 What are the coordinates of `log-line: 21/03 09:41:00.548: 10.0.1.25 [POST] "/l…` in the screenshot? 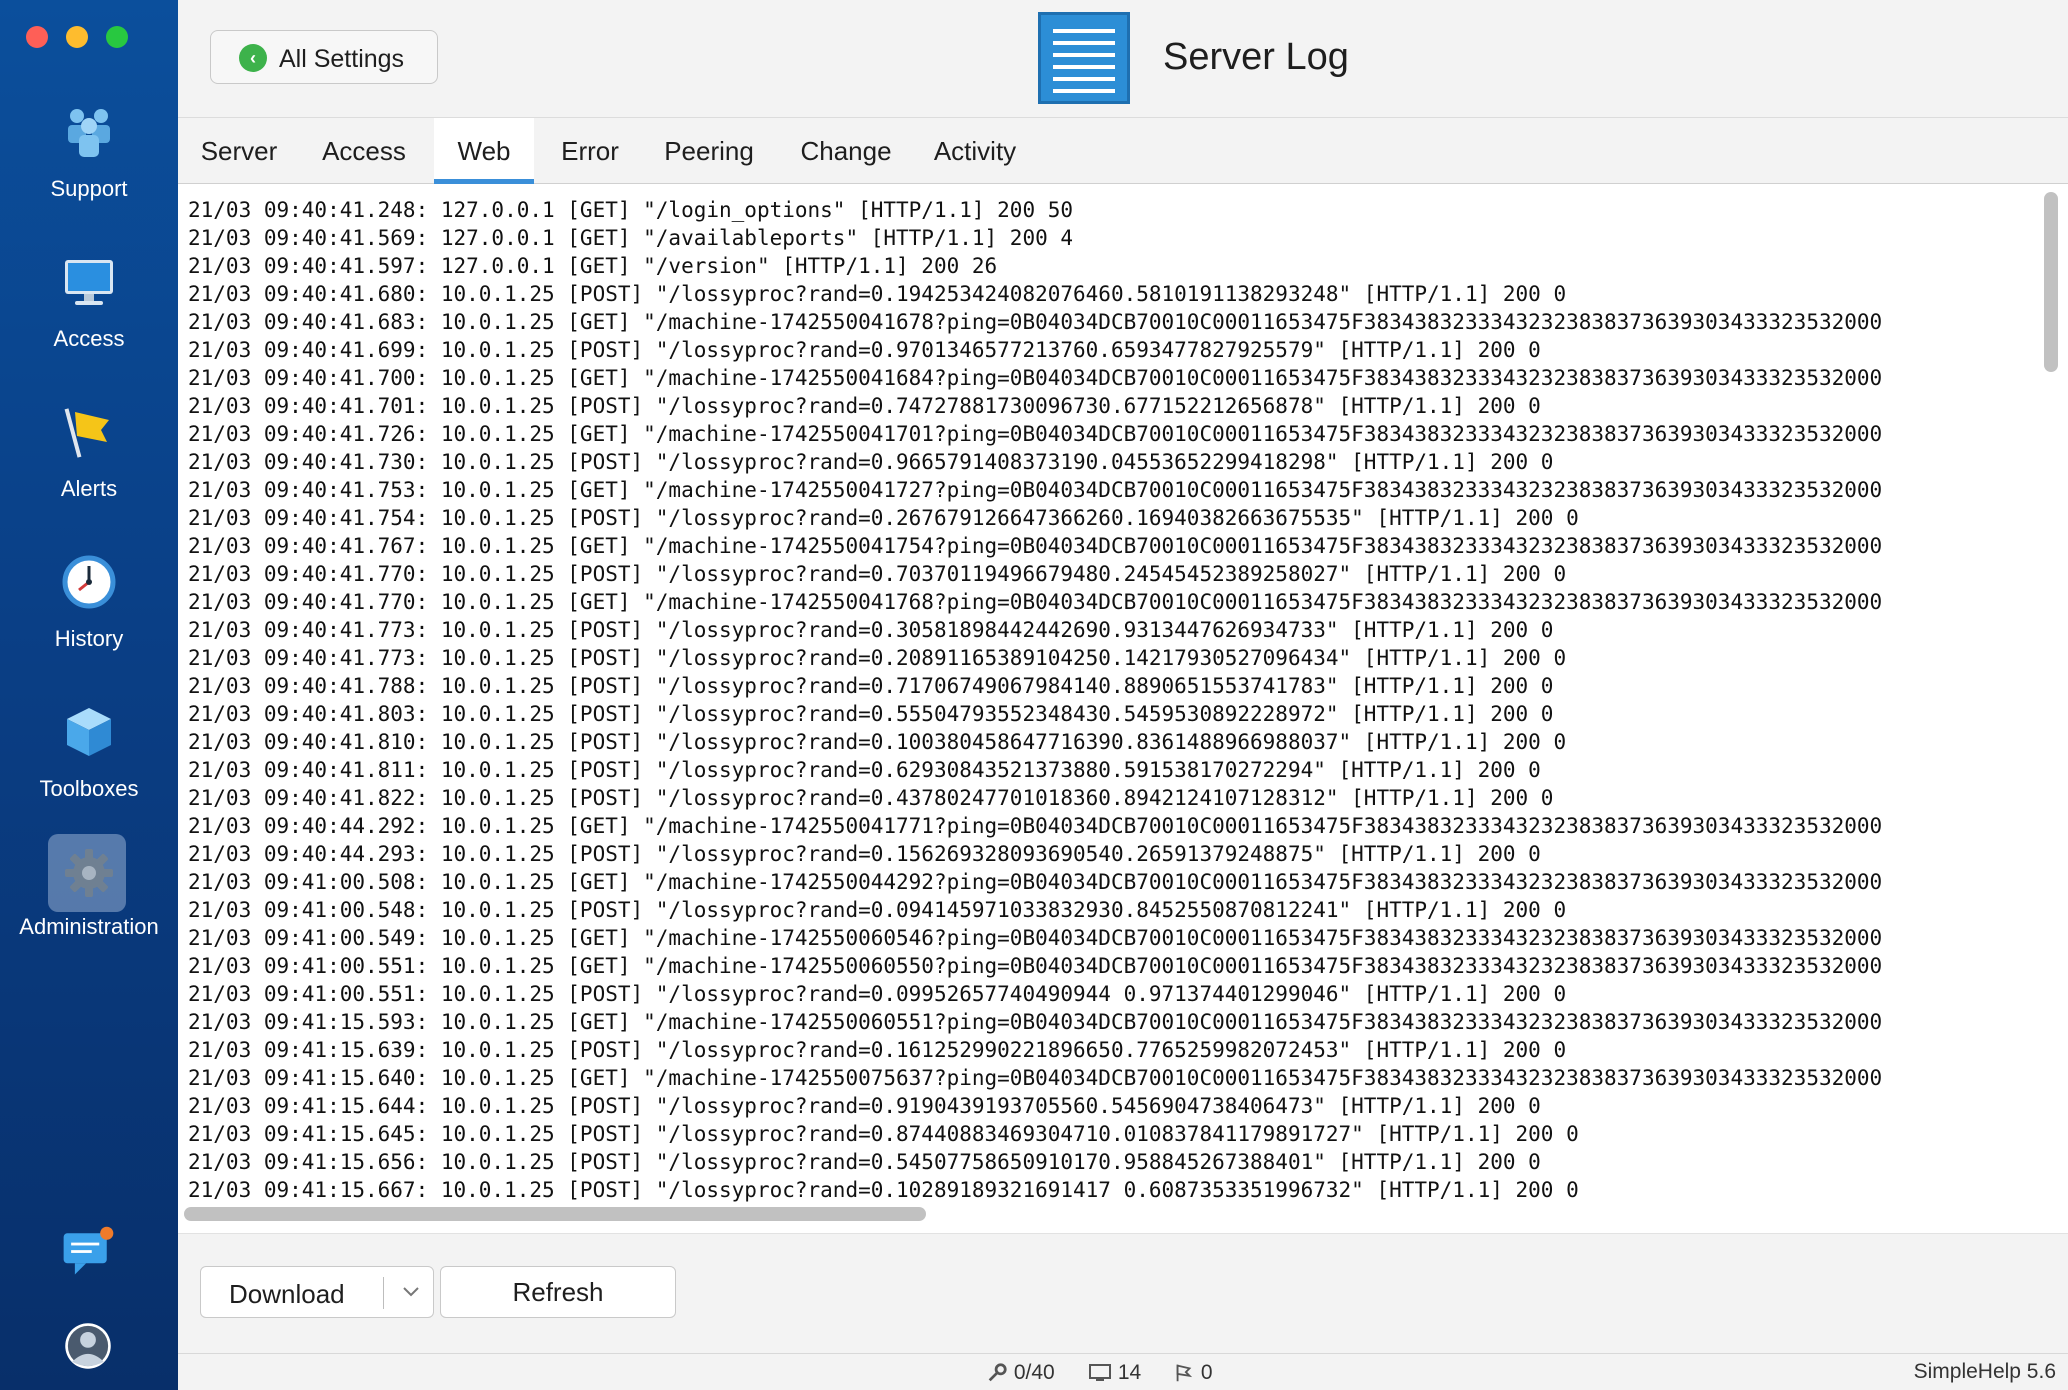 It's located at (877, 910).